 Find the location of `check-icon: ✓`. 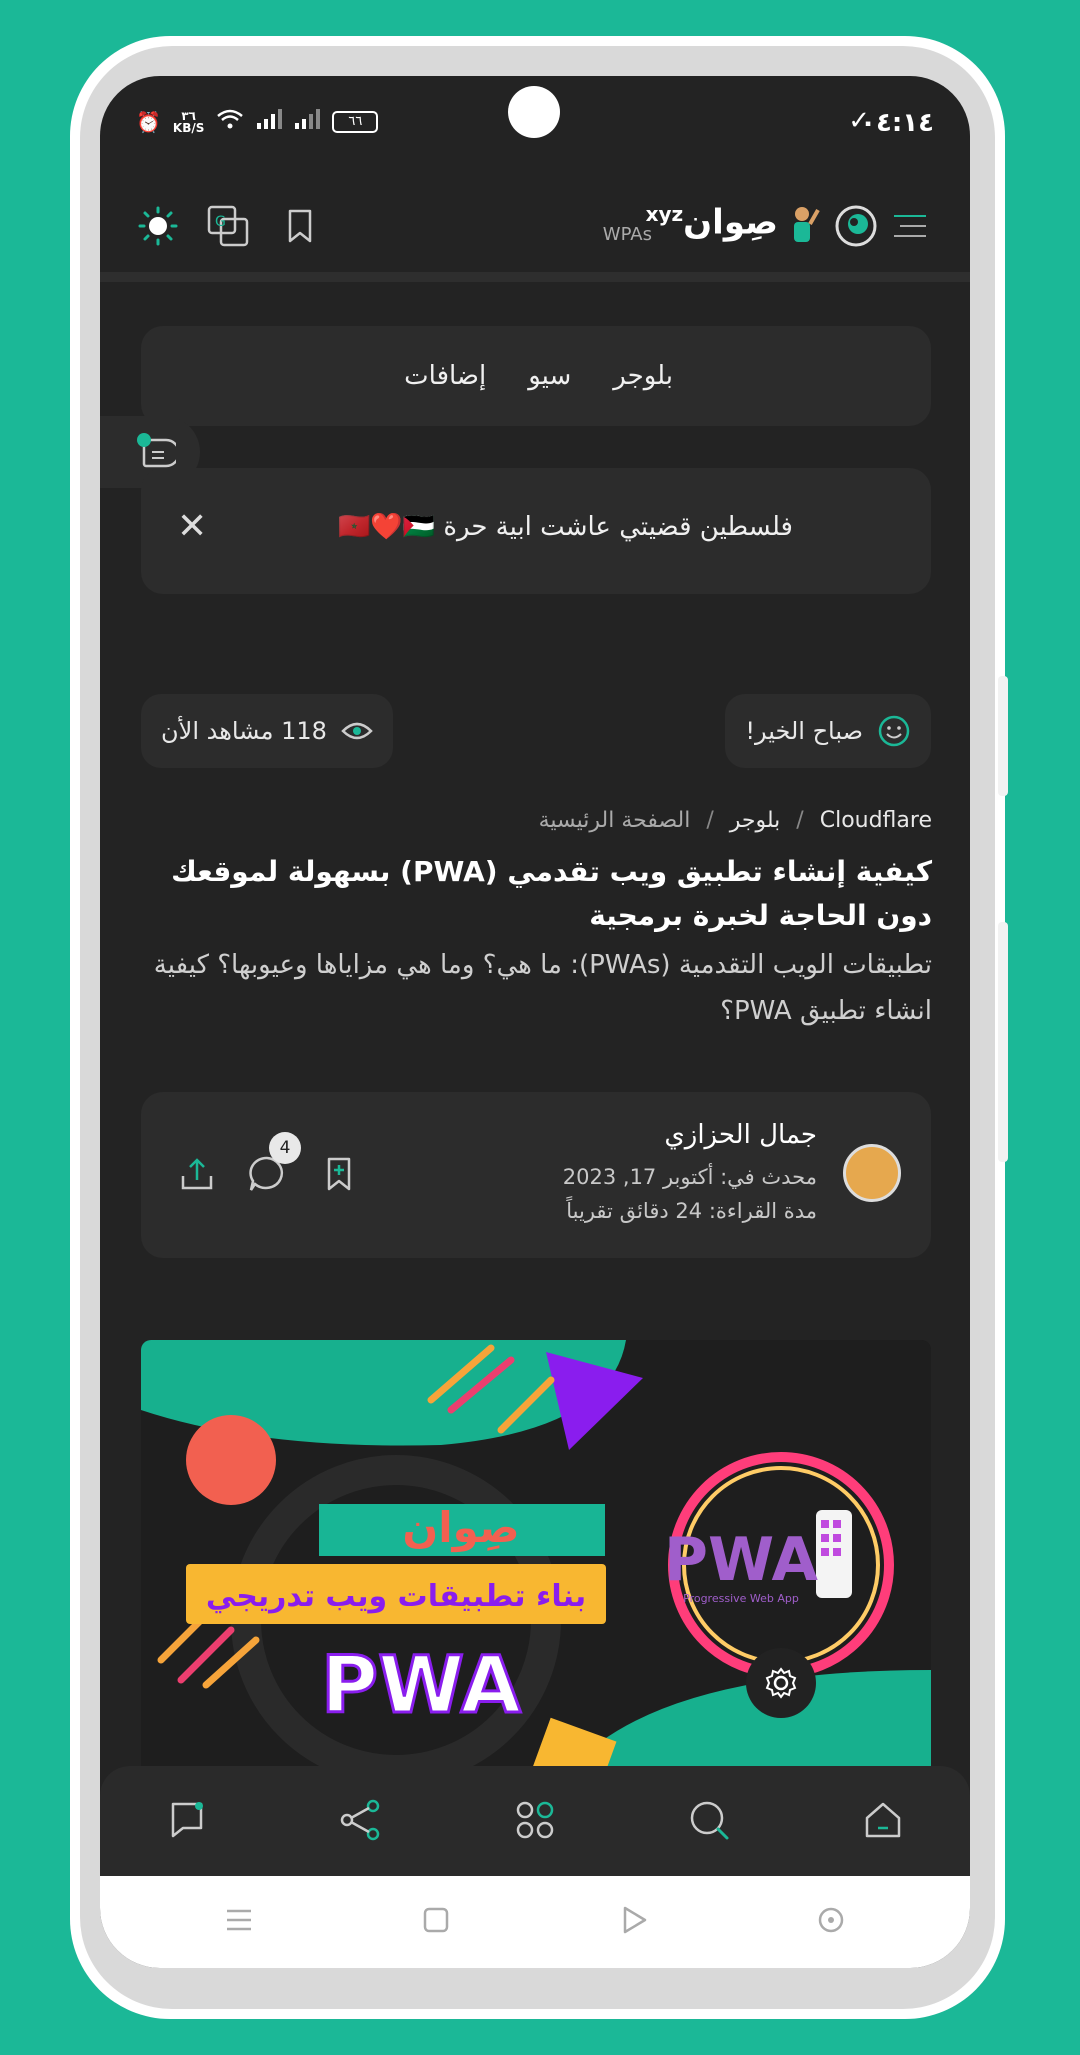

check-icon: ✓ is located at coordinates (859, 121).